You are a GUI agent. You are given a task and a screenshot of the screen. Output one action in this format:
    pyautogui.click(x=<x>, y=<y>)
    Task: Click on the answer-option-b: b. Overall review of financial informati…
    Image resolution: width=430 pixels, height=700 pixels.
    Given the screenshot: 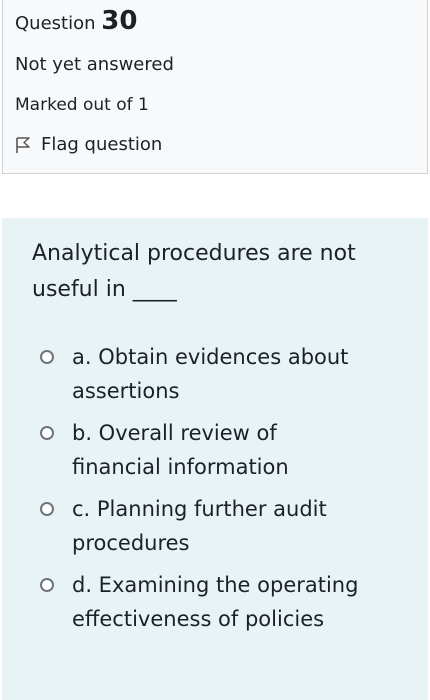 What is the action you would take?
    pyautogui.click(x=225, y=450)
    